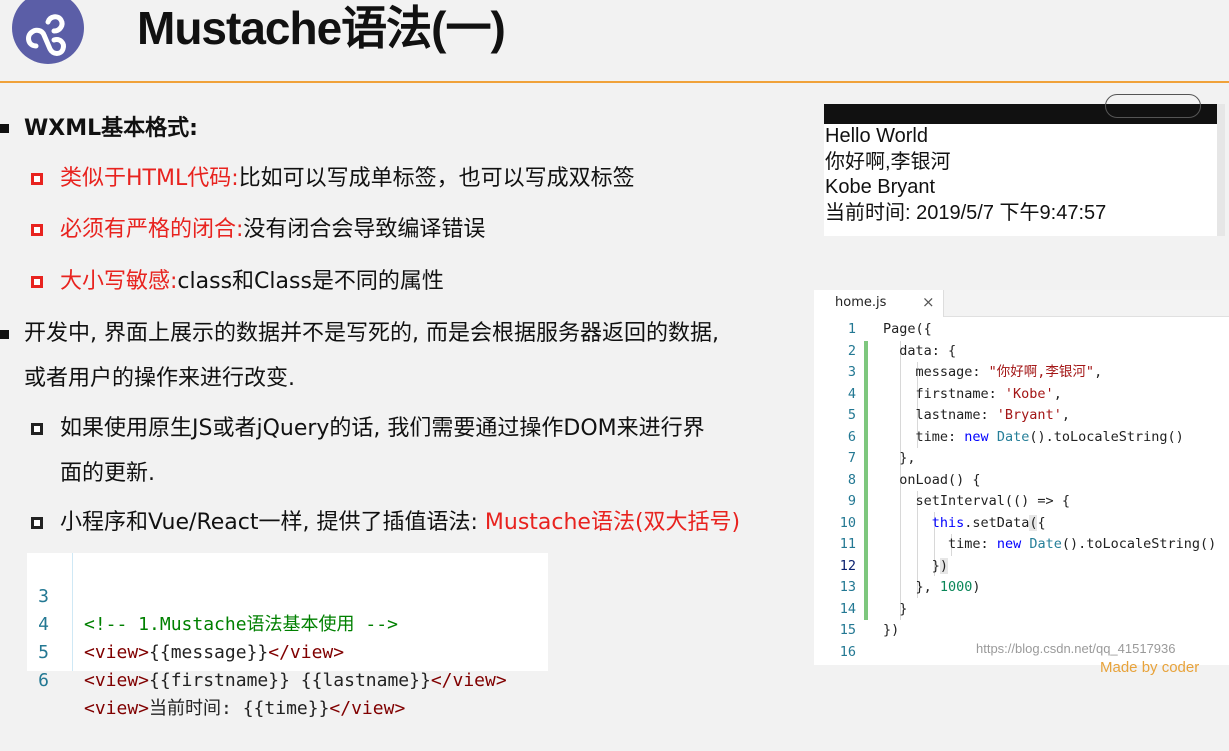  I want to click on code-line: 6 time: new Date().toLocaleString(), so click(999, 438).